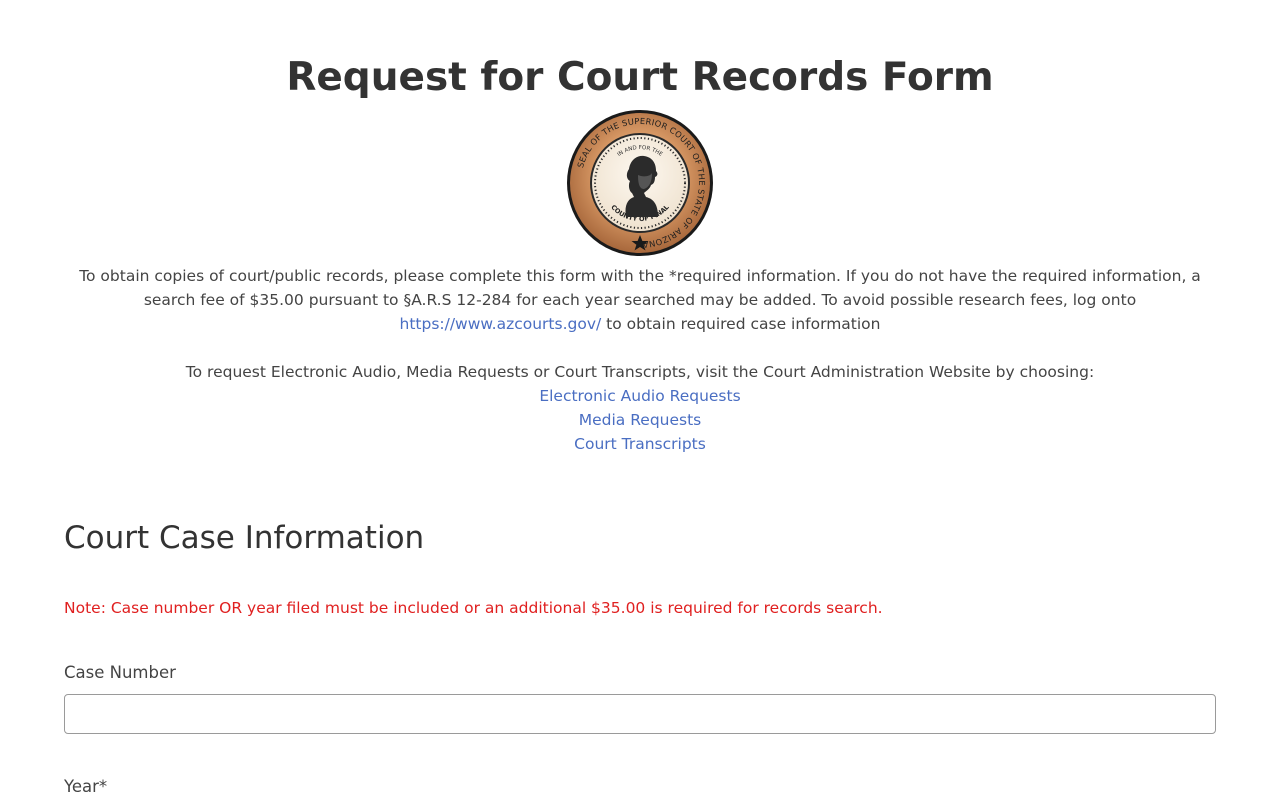 The height and width of the screenshot is (800, 1280). I want to click on court-transcripts-link: Court Transcripts, so click(640, 444).